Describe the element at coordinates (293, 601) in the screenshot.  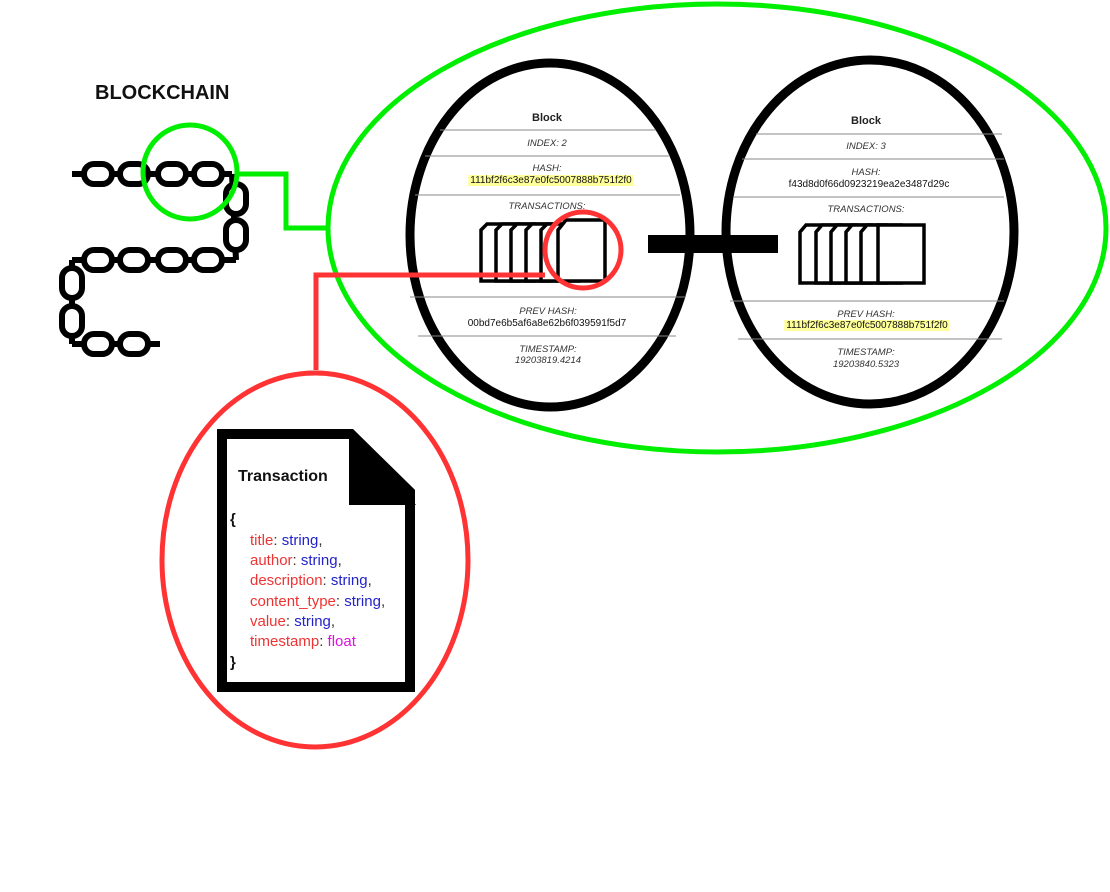
I see `field-key: content_type` at that location.